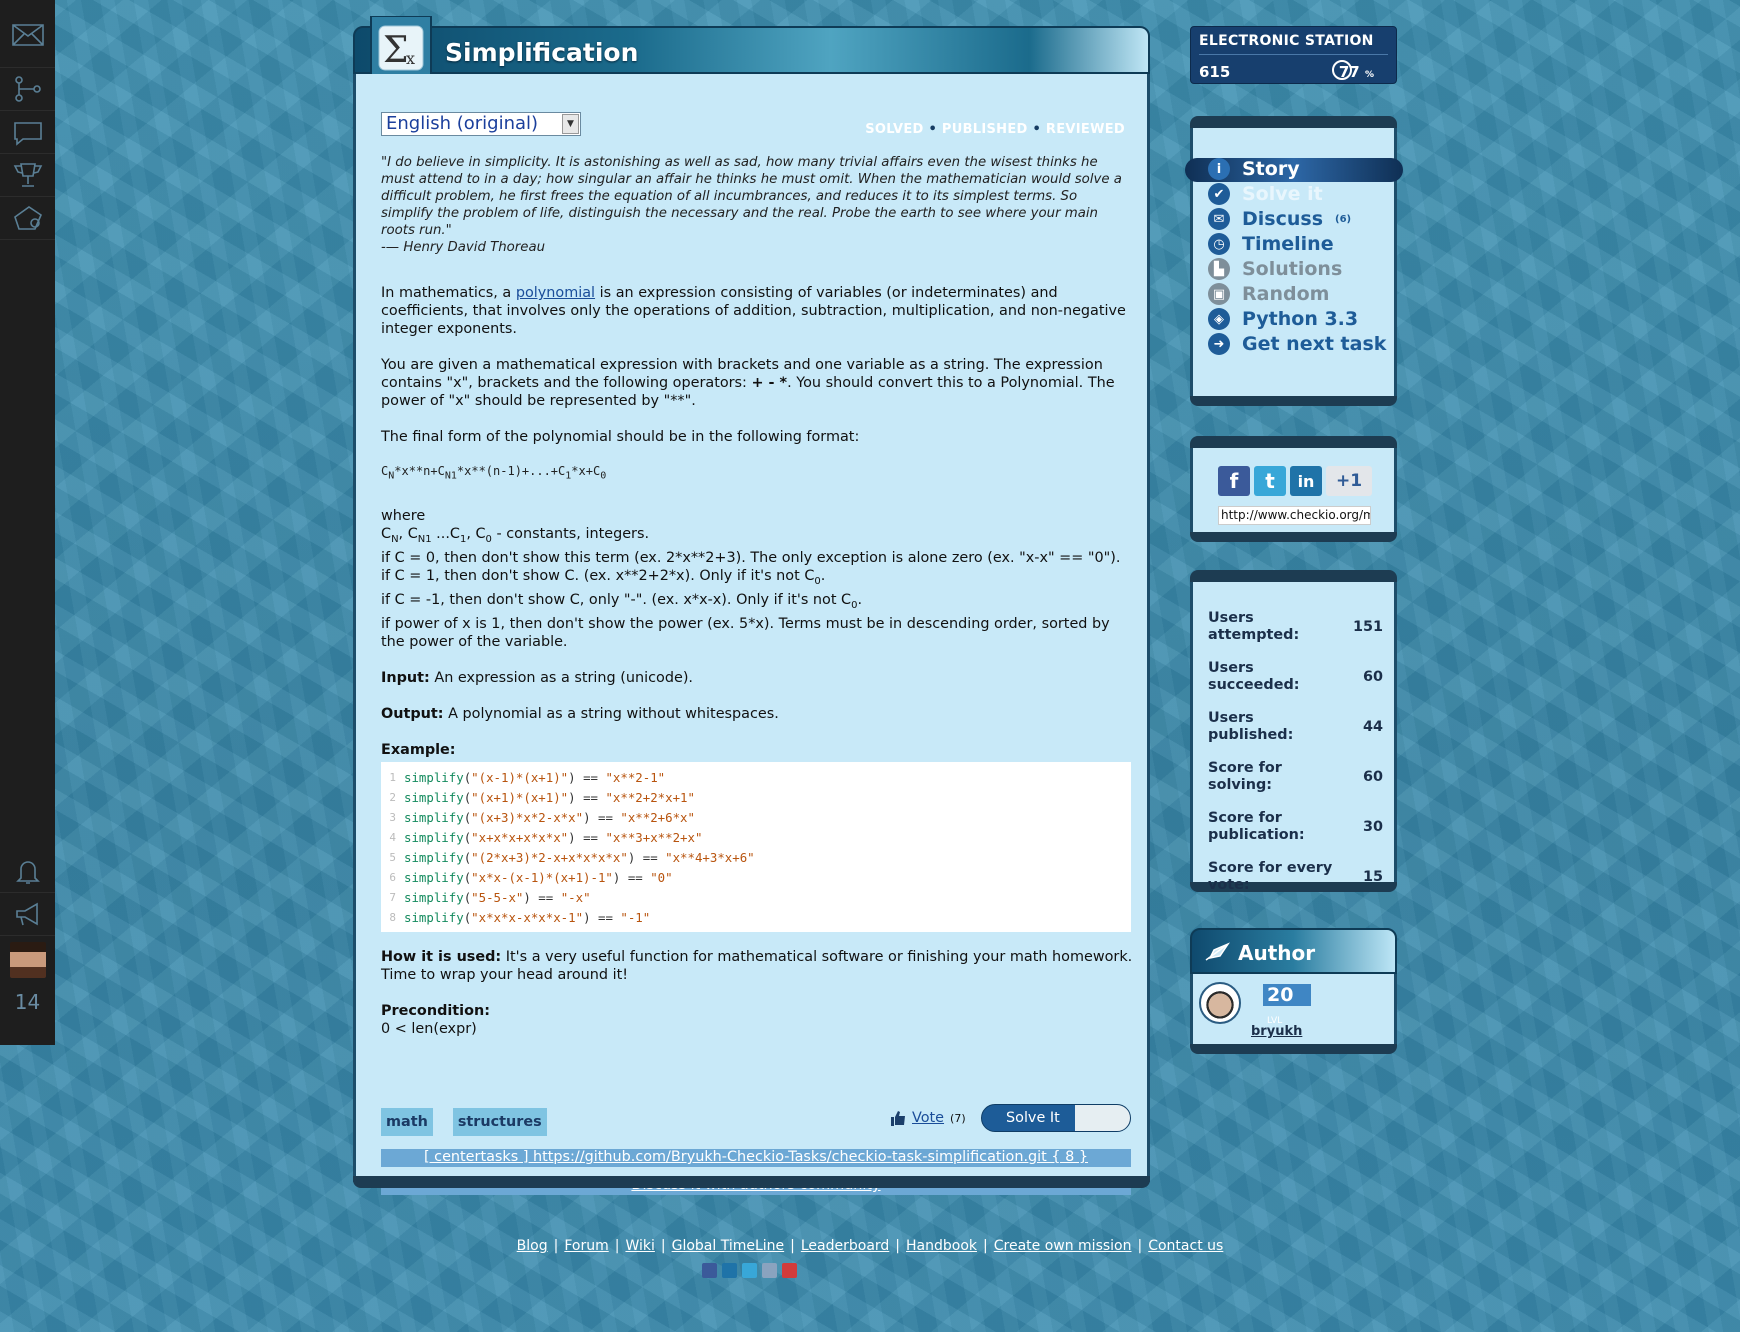  Describe the element at coordinates (27, 914) in the screenshot. I see `rail-announcements` at that location.